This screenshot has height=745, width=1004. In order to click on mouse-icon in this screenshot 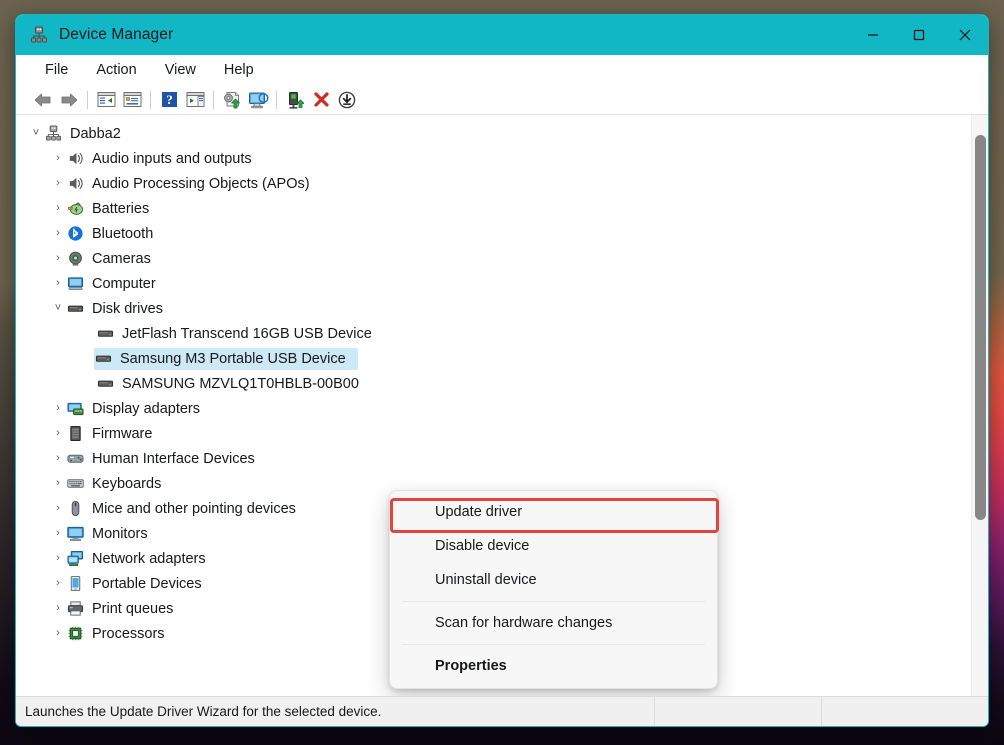, I will do `click(75, 509)`.